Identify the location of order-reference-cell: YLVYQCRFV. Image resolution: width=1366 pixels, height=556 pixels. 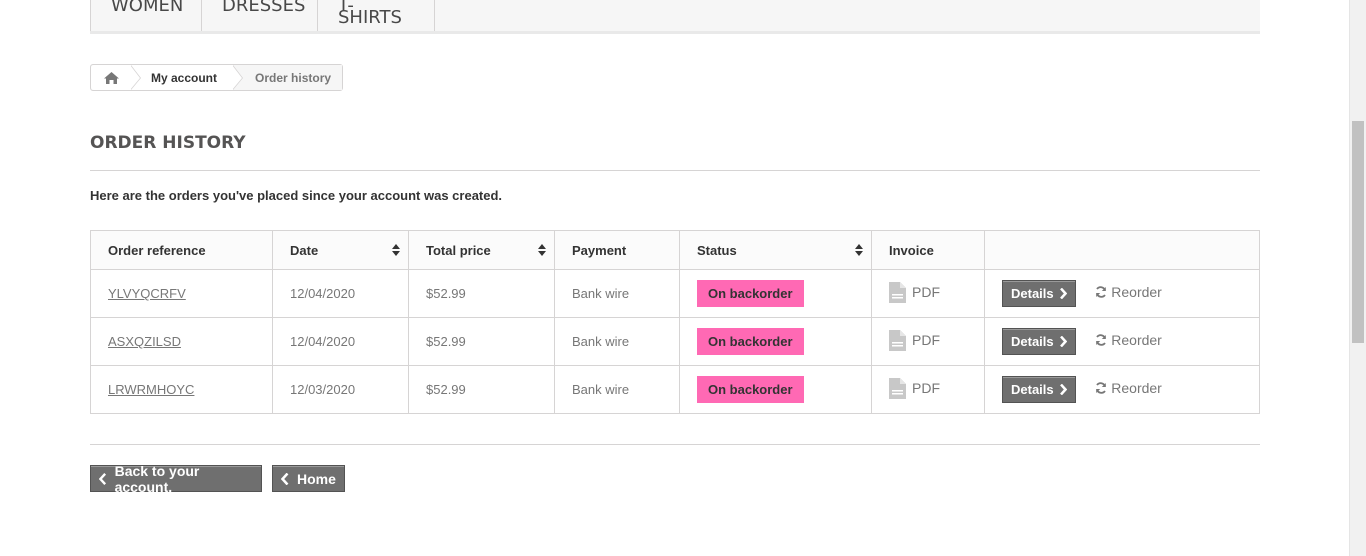
(181, 293).